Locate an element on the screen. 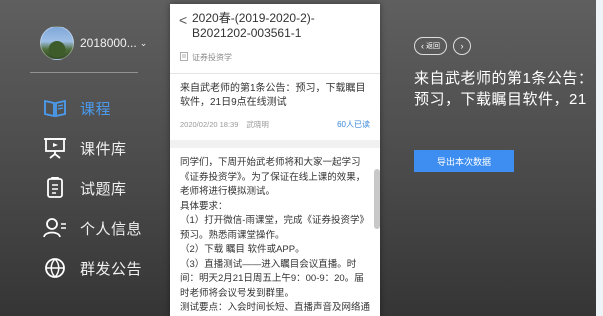 The height and width of the screenshot is (316, 603). sidebar-item-personal-info: 个人信息 is located at coordinates (75, 228).